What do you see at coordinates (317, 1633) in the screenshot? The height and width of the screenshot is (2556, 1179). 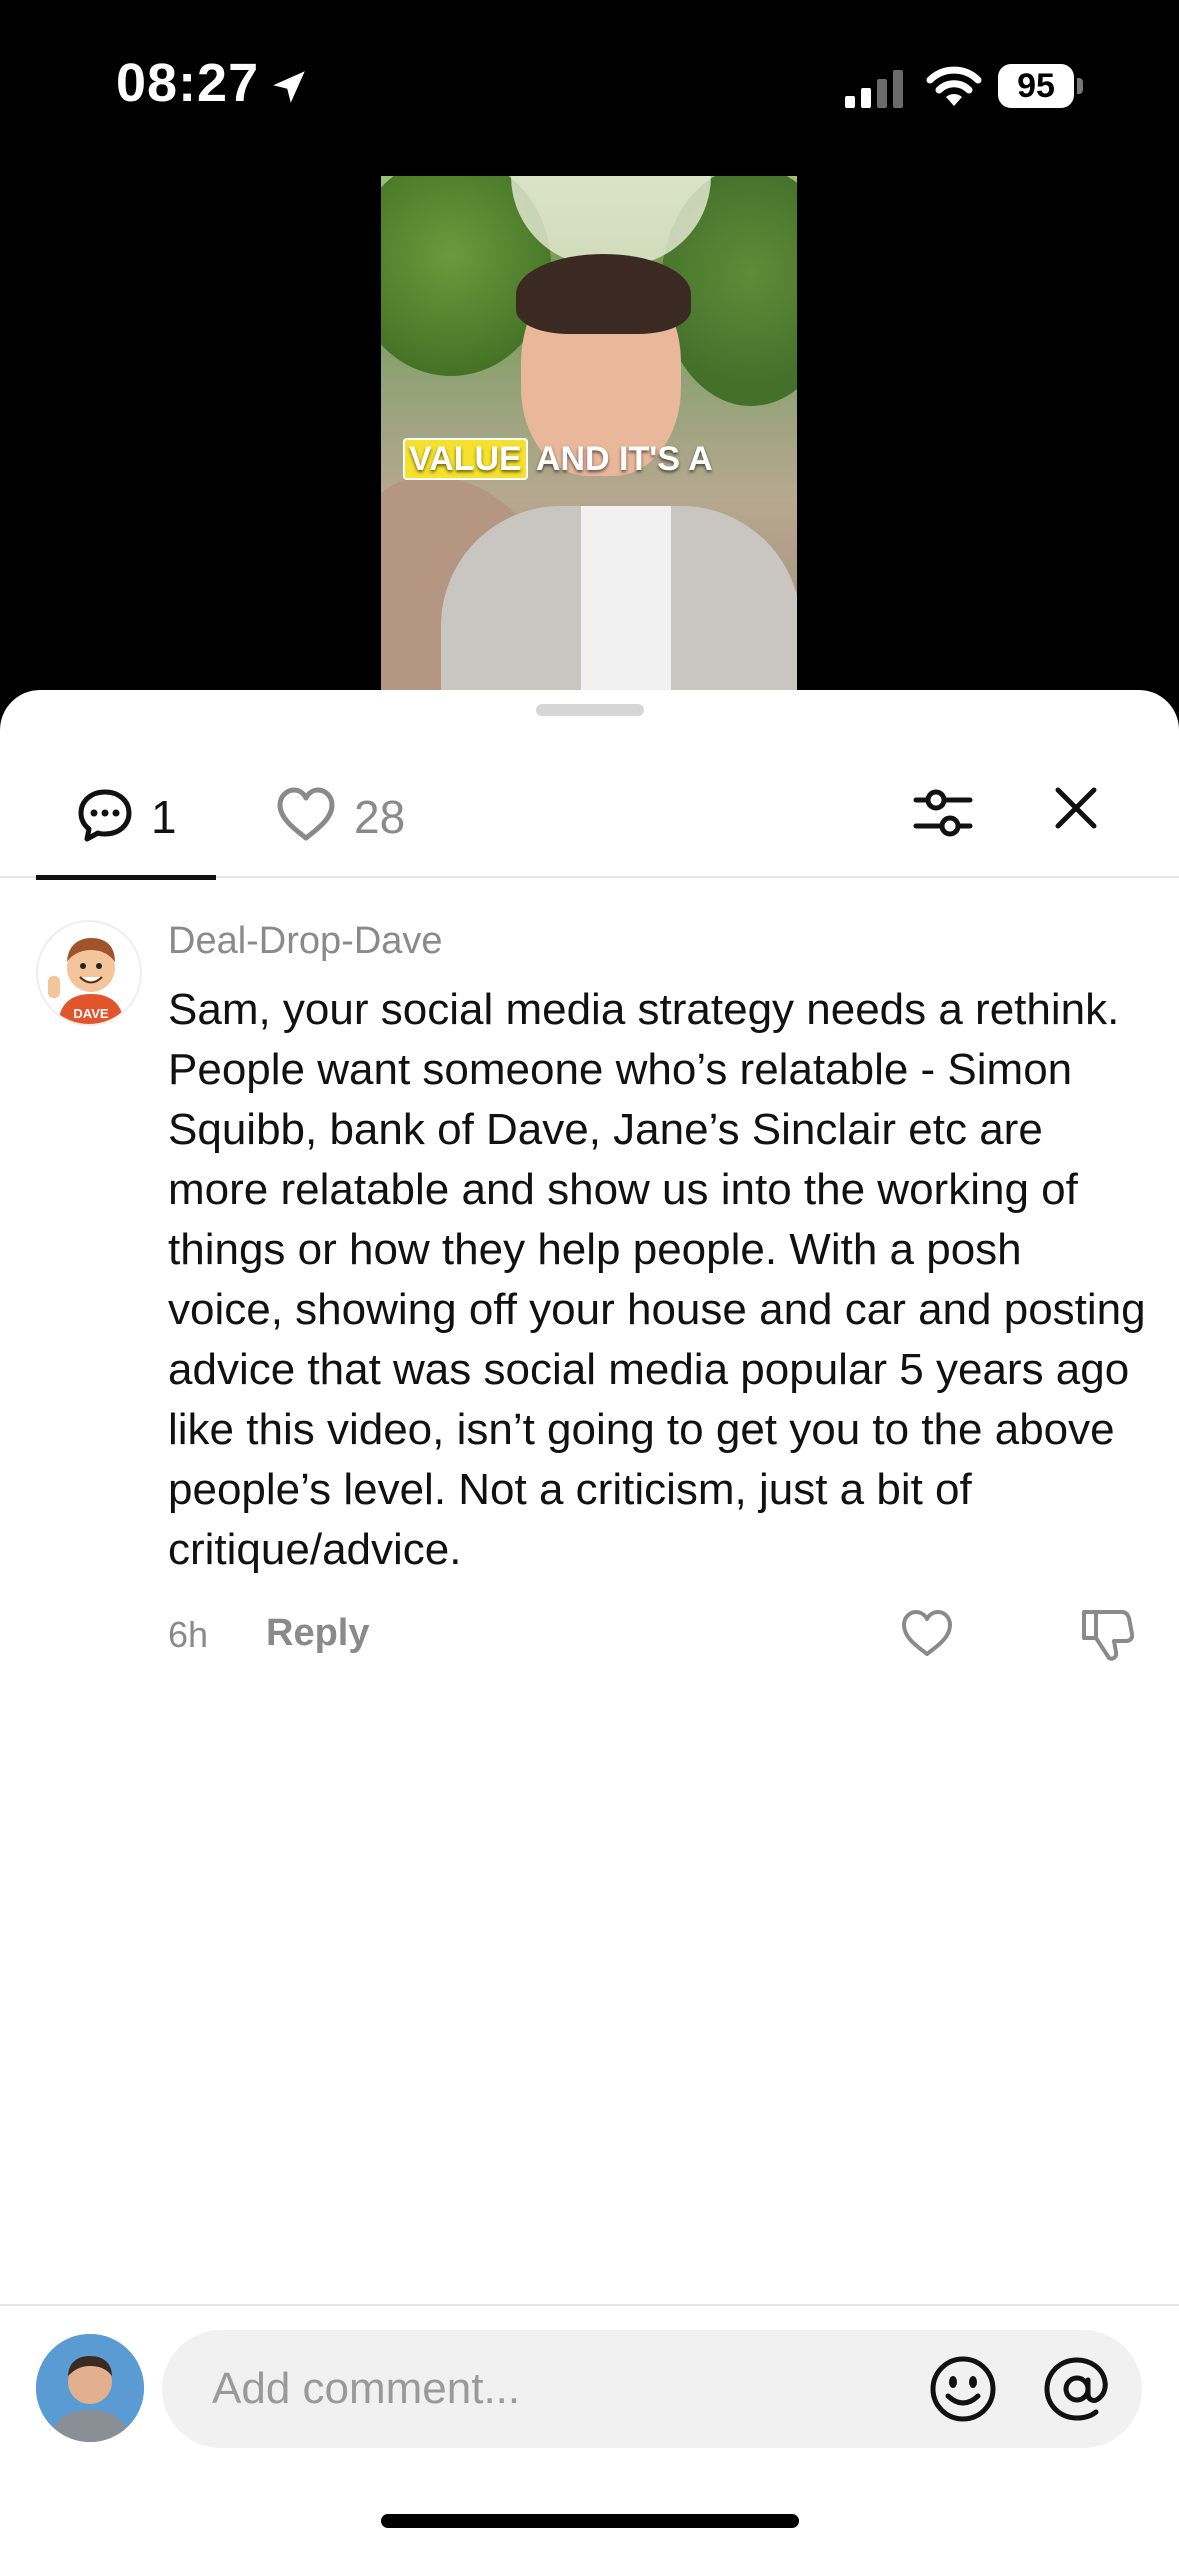 I see `reply-button: Reply` at bounding box center [317, 1633].